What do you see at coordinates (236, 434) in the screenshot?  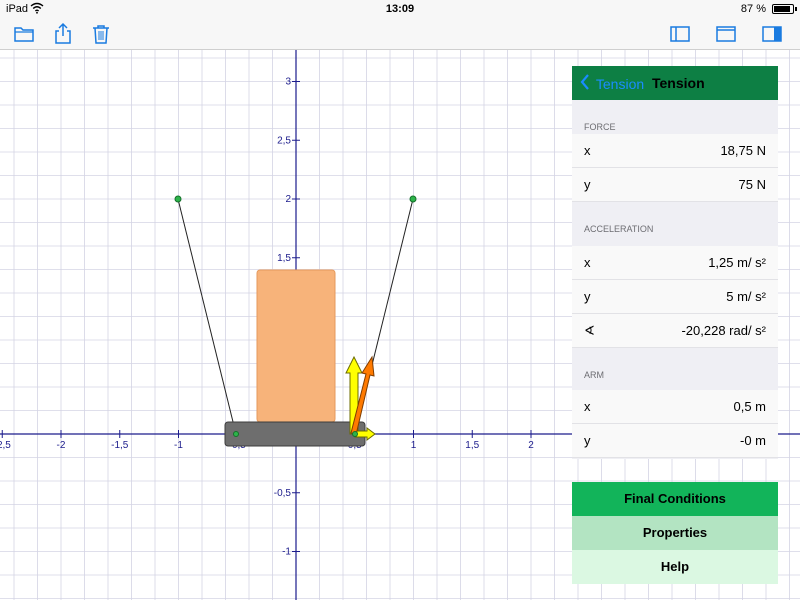 I see `anchor-left-bottom` at bounding box center [236, 434].